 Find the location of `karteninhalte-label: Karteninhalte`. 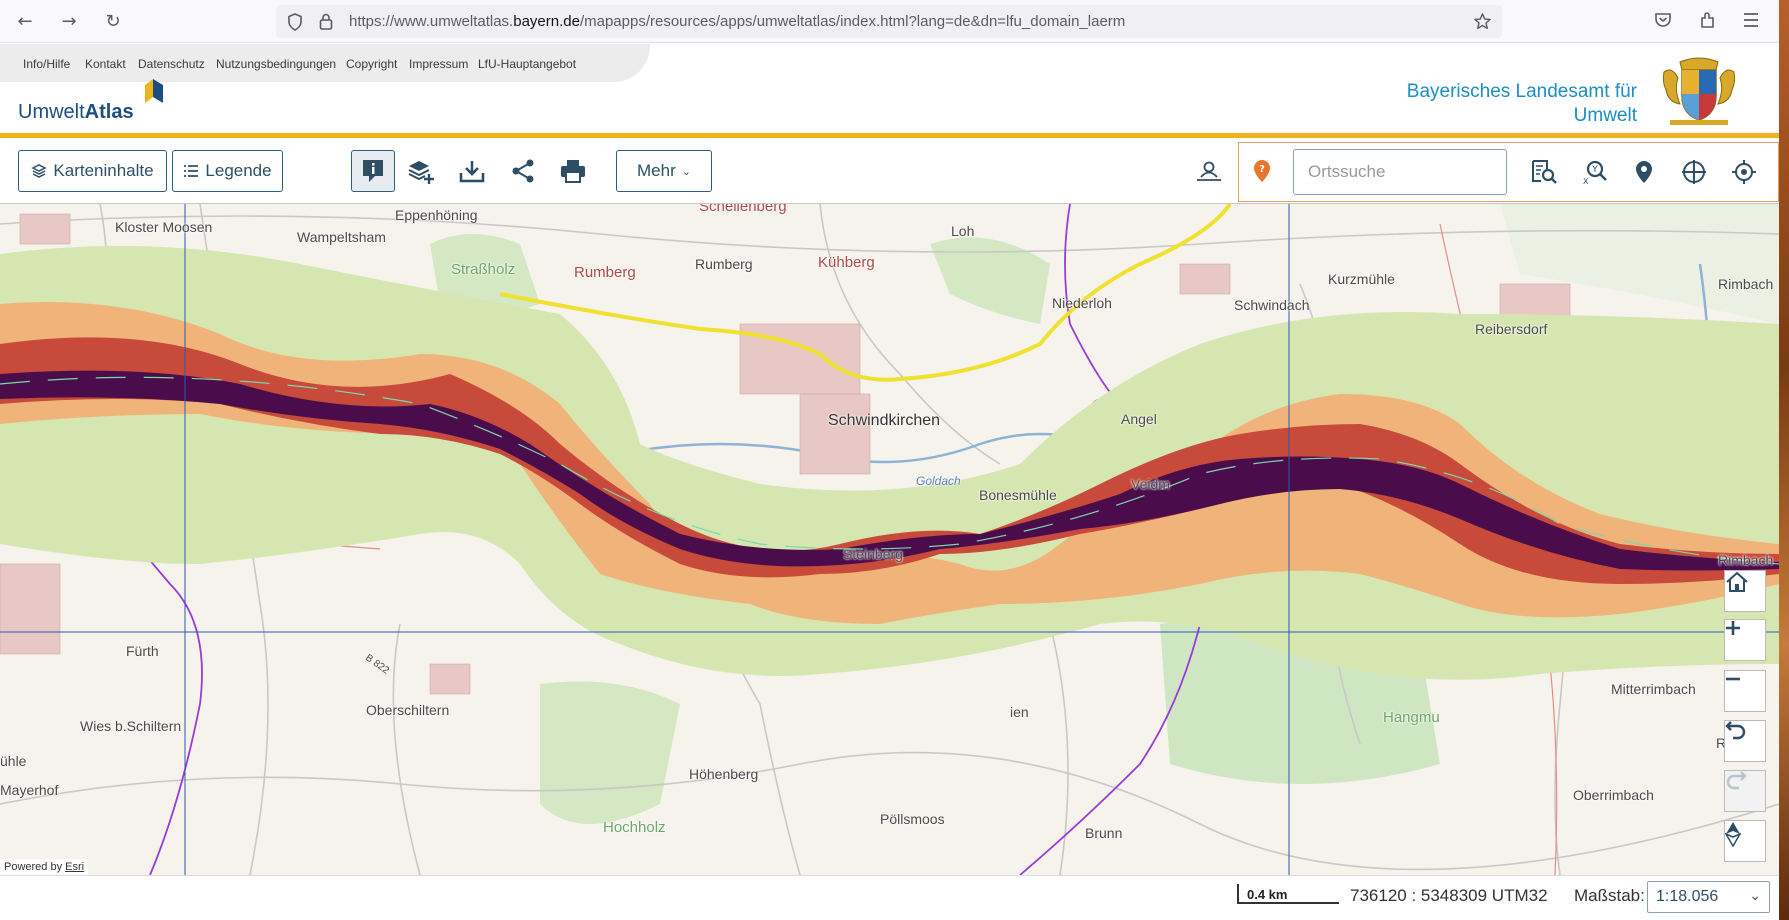

karteninhalte-label: Karteninhalte is located at coordinates (103, 170).